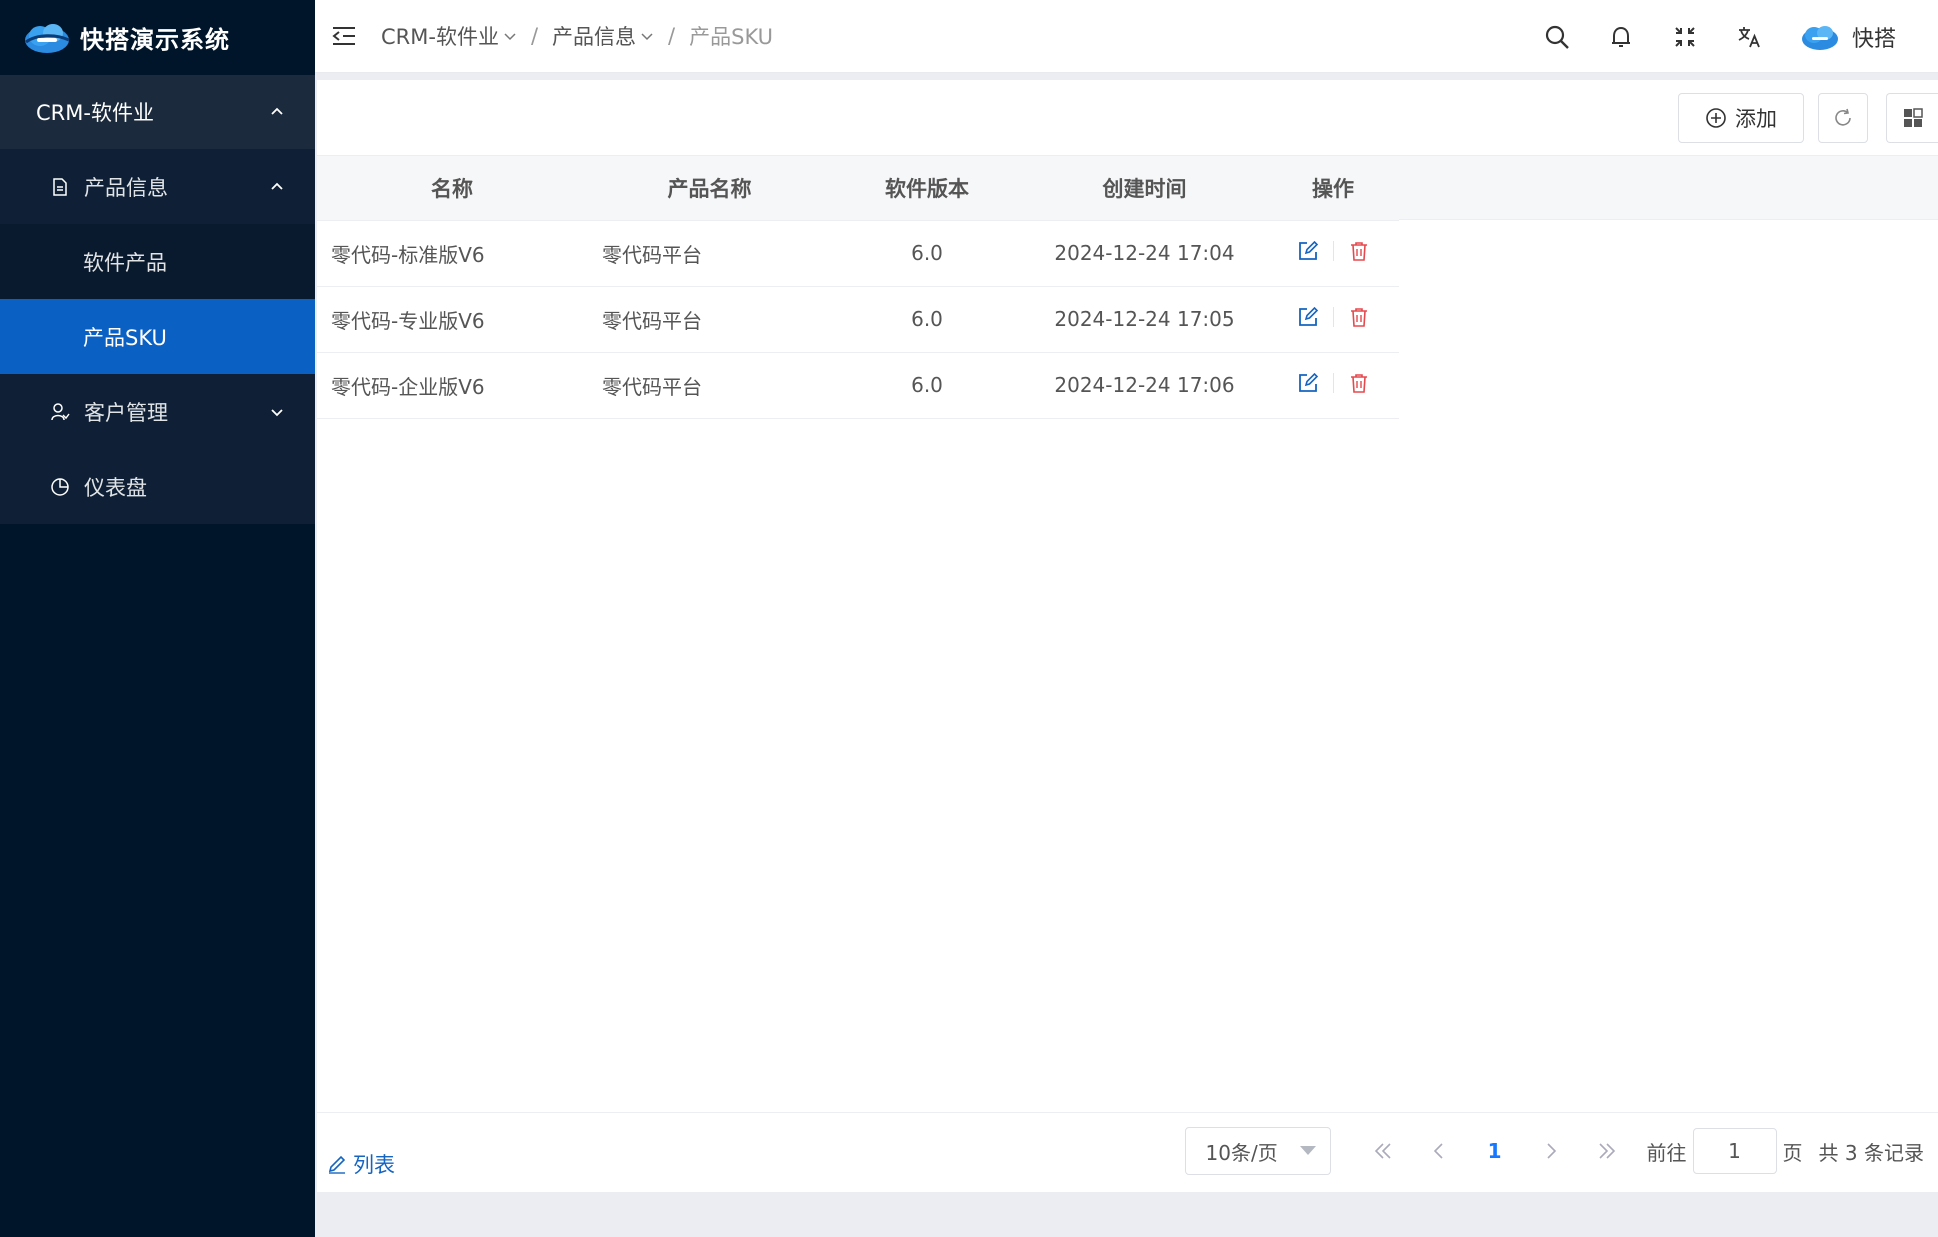 The width and height of the screenshot is (1938, 1237). What do you see at coordinates (157, 336) in the screenshot?
I see `sidebar-item-product-sku: 产品SKU` at bounding box center [157, 336].